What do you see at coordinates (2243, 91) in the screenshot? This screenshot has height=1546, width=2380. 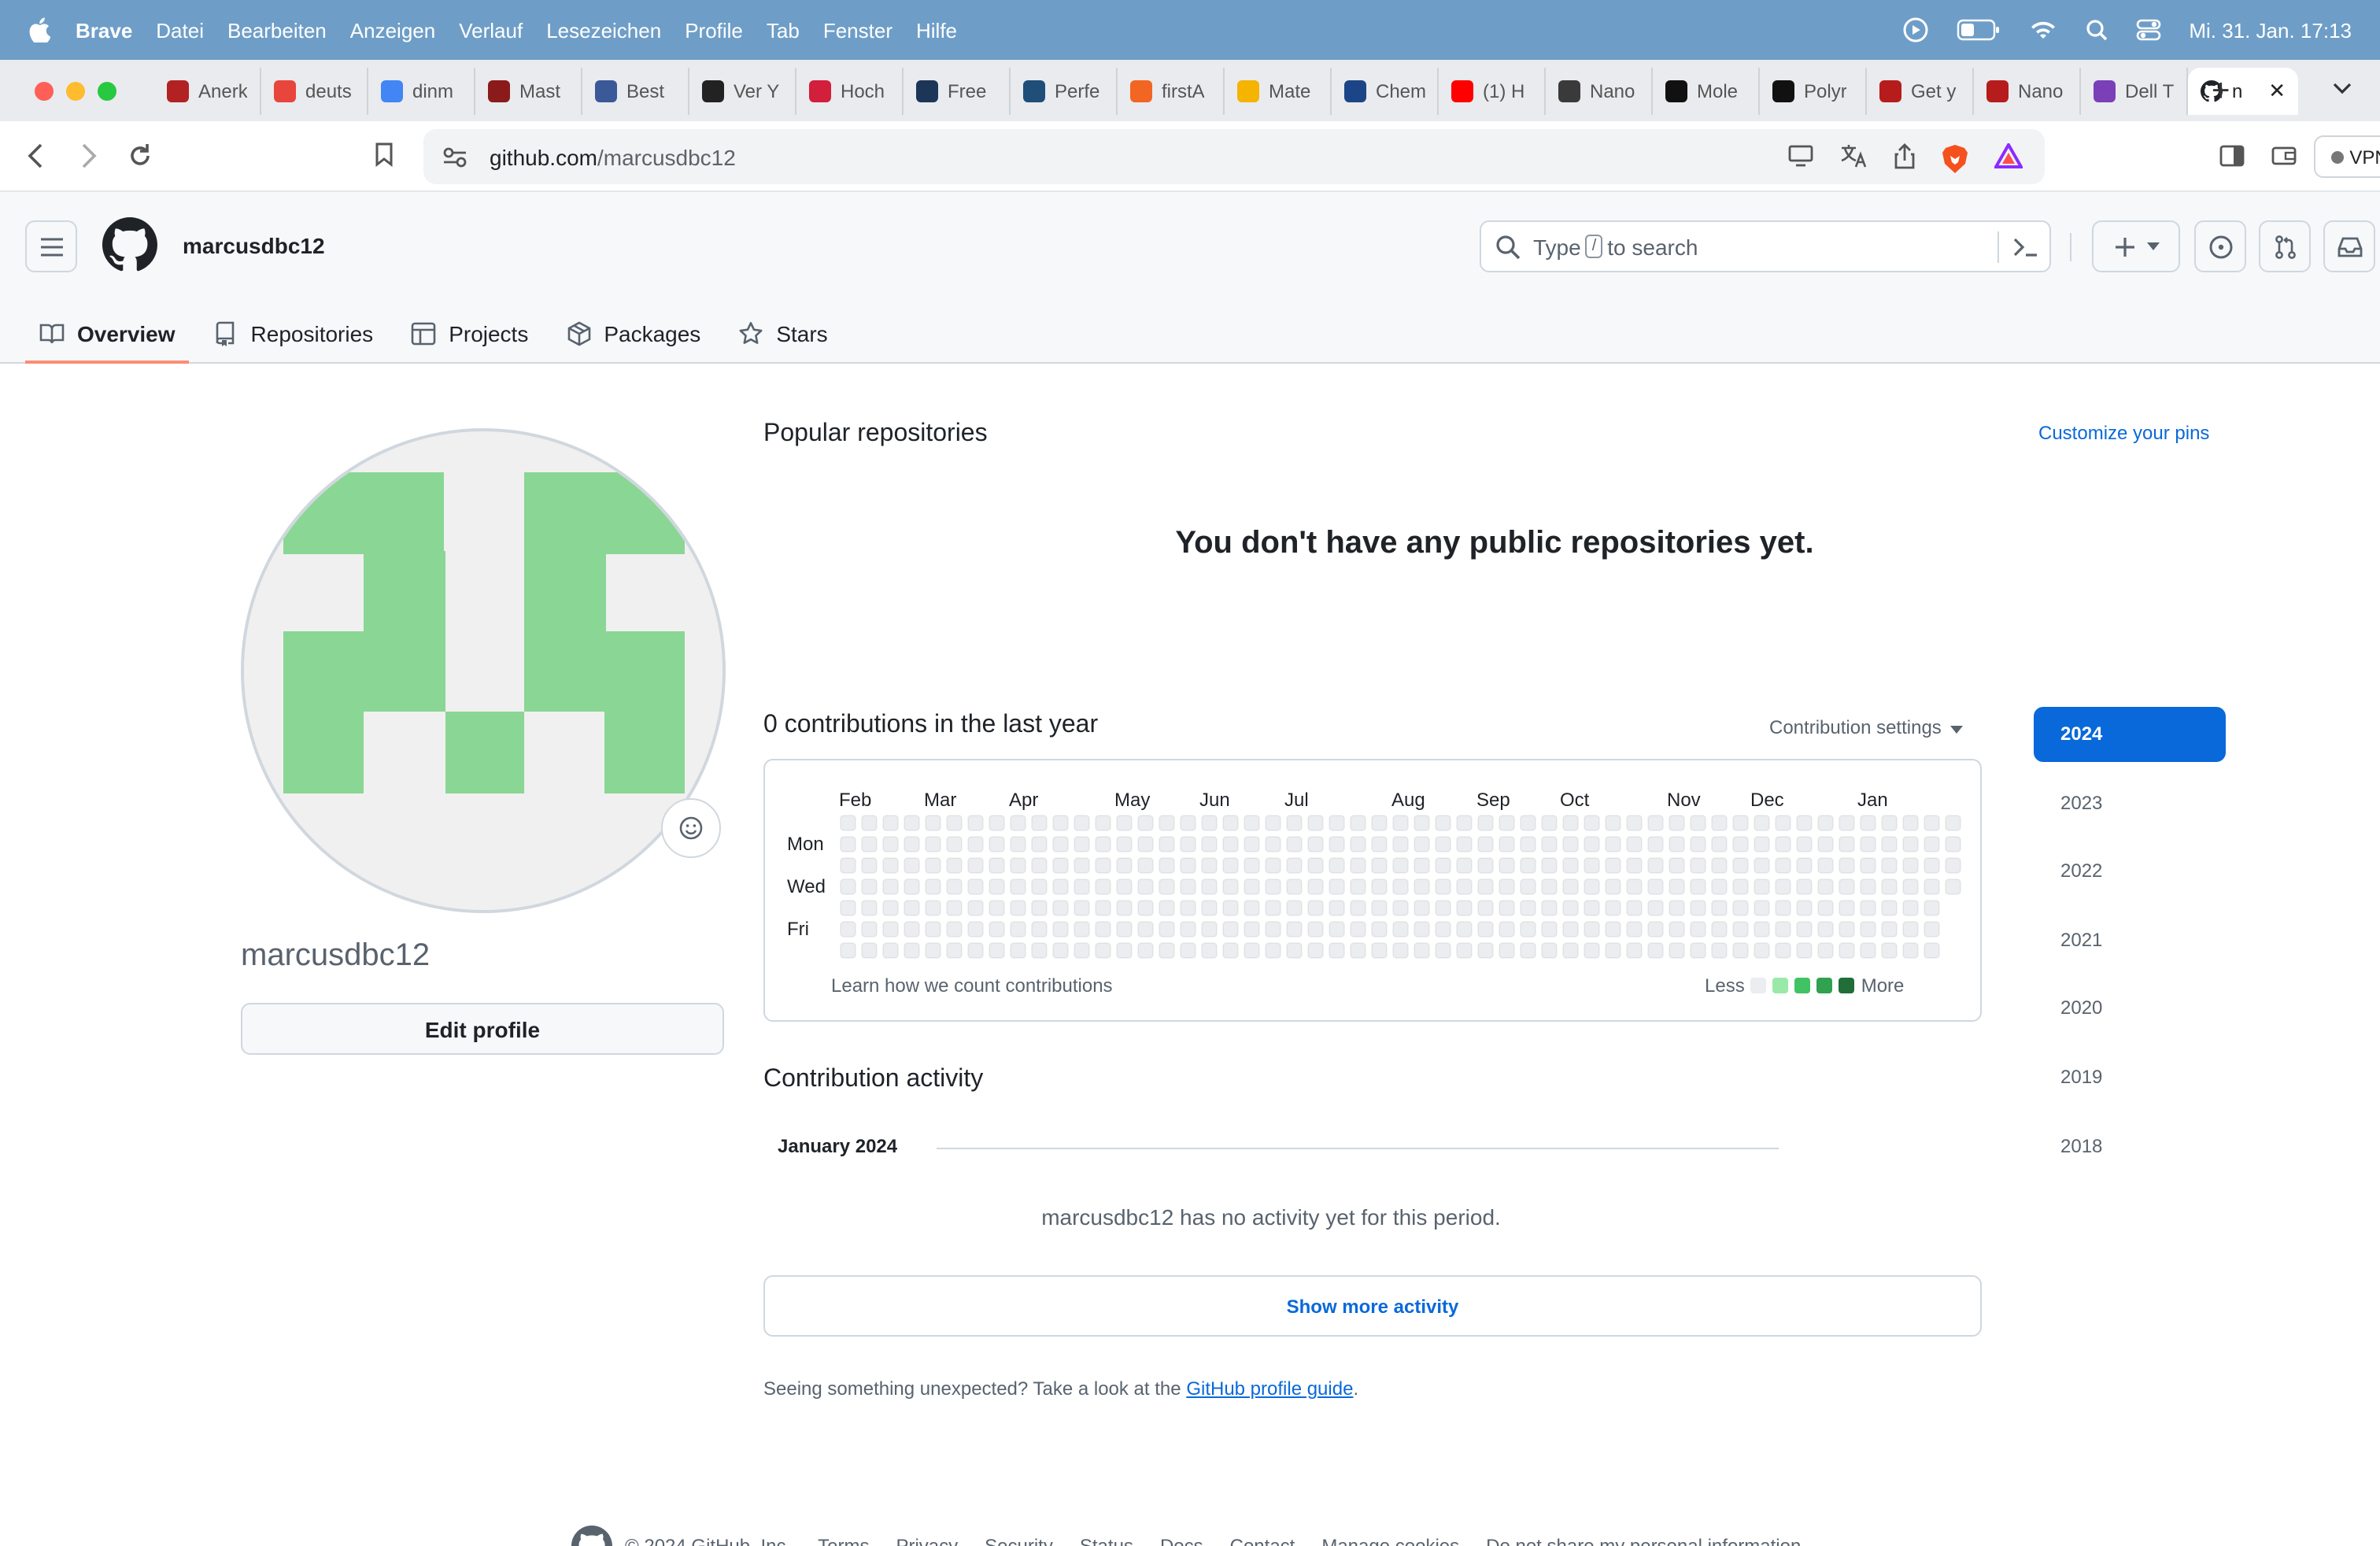 I see `active-browser-tab: n ✕` at bounding box center [2243, 91].